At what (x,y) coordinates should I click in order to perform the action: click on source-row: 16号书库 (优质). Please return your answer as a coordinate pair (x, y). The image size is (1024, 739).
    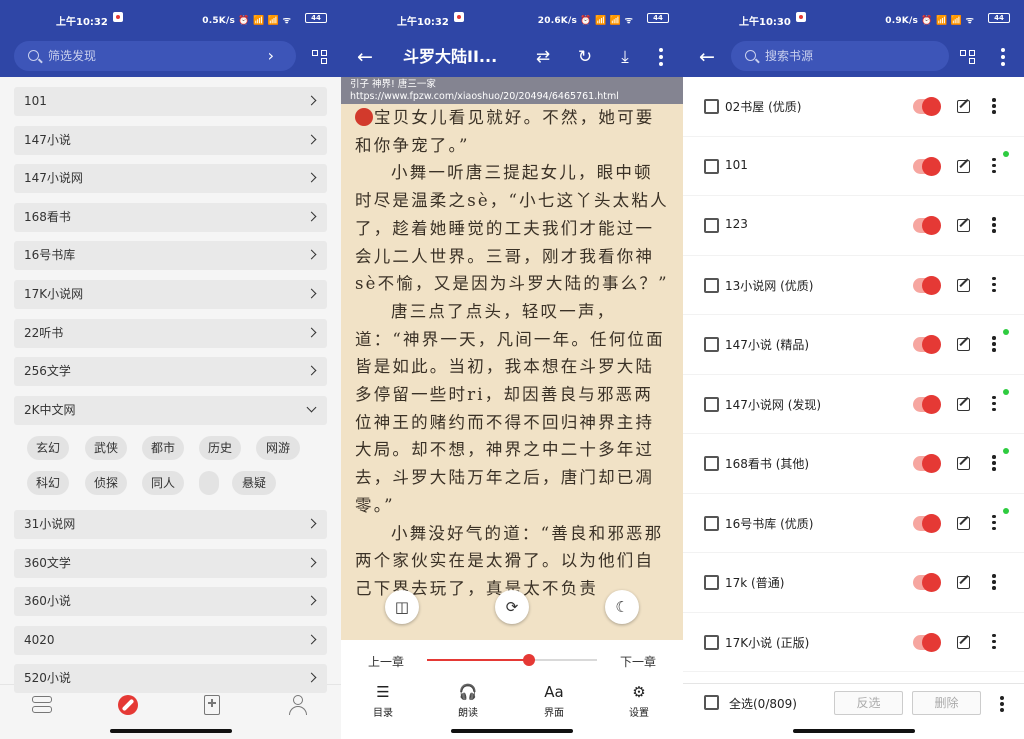
    Looking at the image, I should click on (853, 523).